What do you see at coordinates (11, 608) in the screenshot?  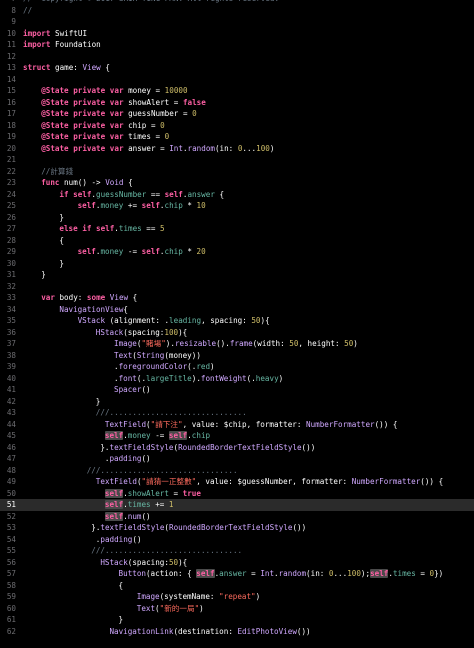 I see `line-number: 60` at bounding box center [11, 608].